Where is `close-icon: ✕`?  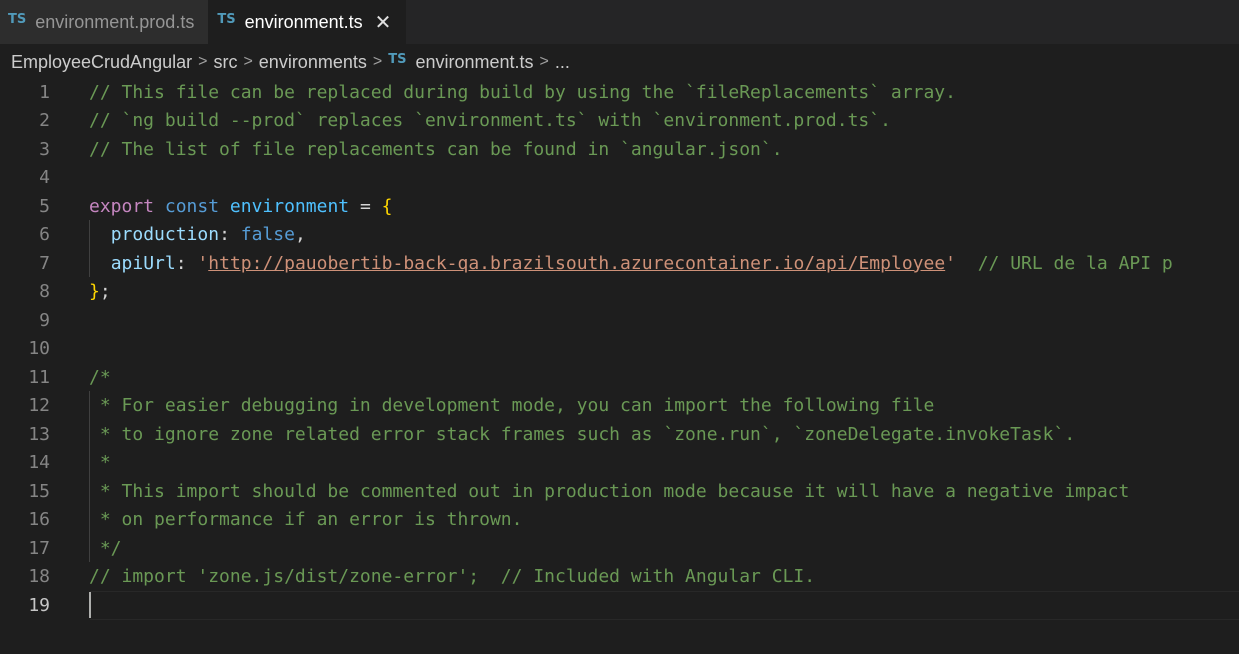
close-icon: ✕ is located at coordinates (383, 22).